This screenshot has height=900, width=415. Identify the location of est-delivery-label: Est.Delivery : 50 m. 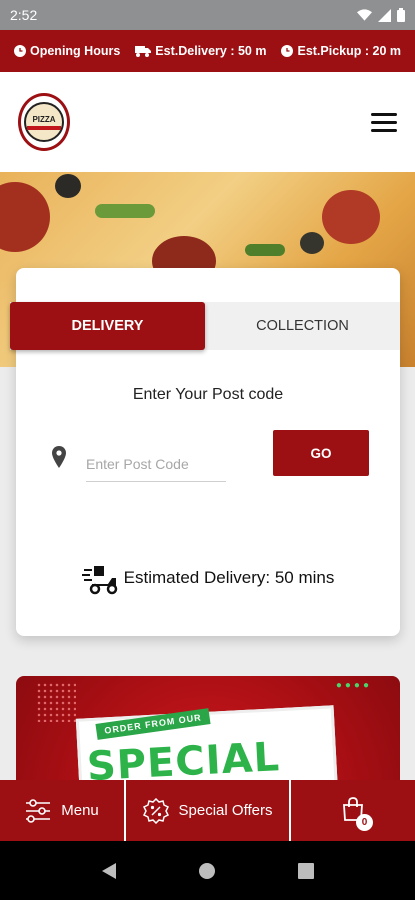
(211, 51).